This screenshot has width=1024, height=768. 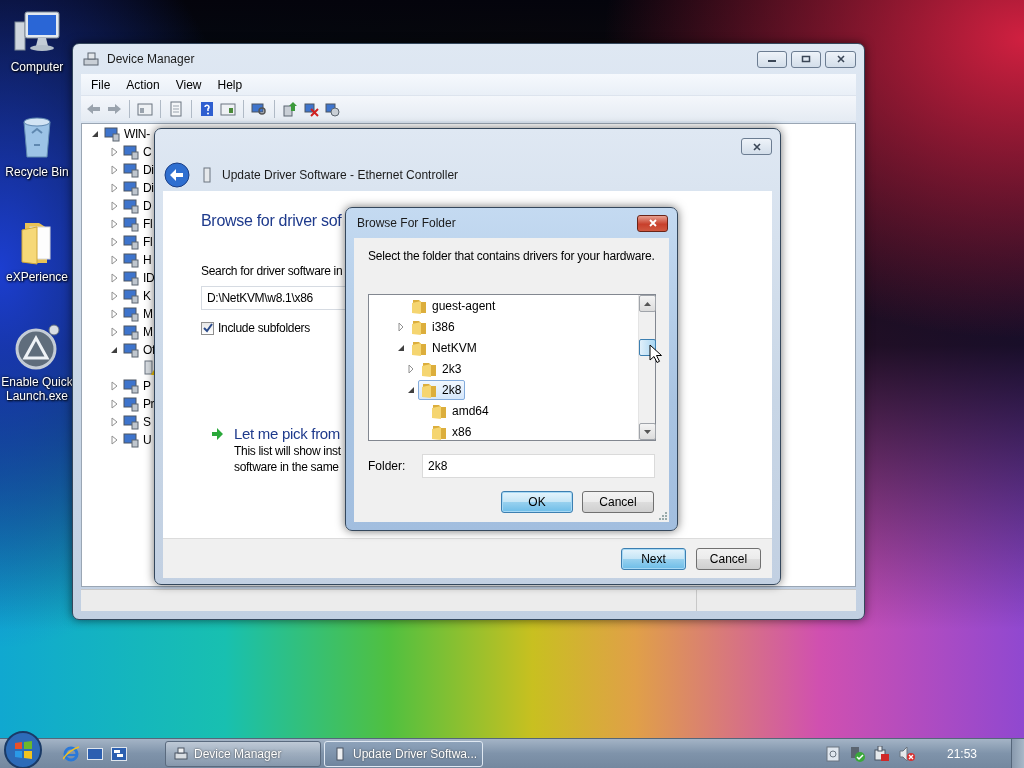 What do you see at coordinates (264, 328) in the screenshot?
I see `checkbox-label: Include subfolders` at bounding box center [264, 328].